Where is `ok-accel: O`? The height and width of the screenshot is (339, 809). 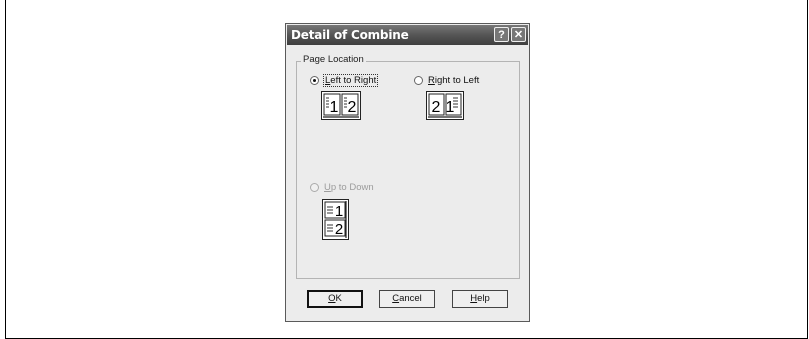
ok-accel: O is located at coordinates (332, 298).